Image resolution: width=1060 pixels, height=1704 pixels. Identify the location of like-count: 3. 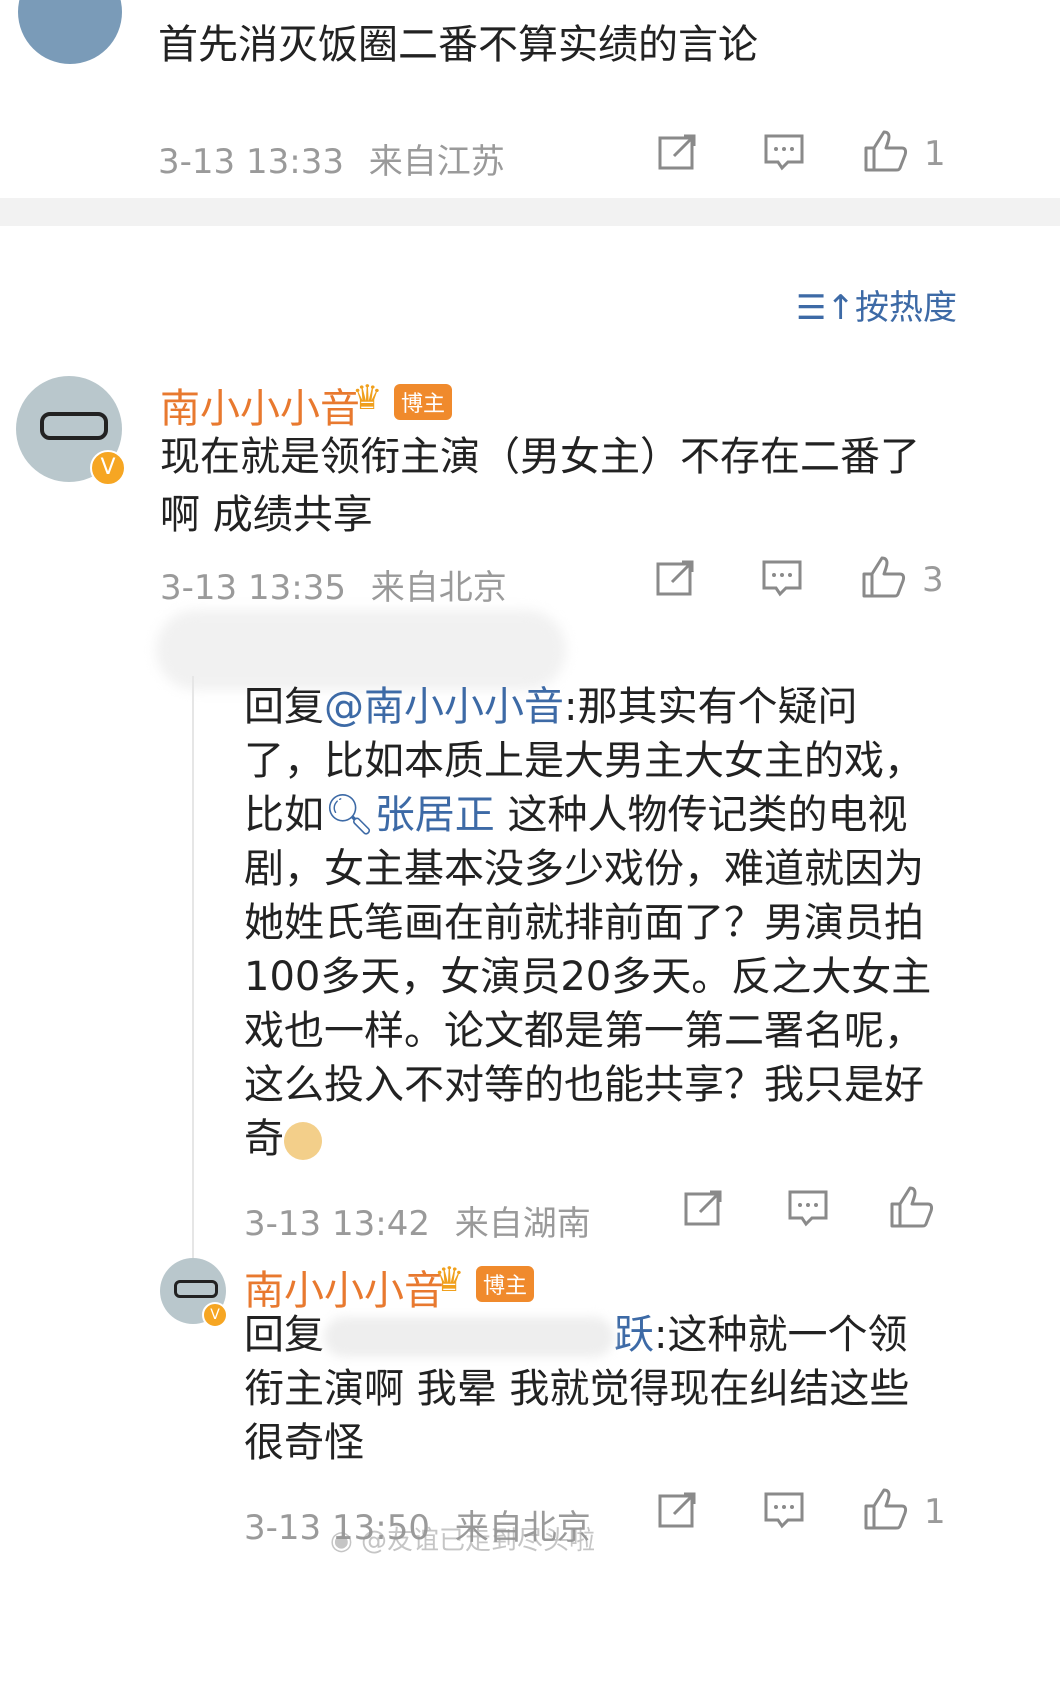
(933, 580).